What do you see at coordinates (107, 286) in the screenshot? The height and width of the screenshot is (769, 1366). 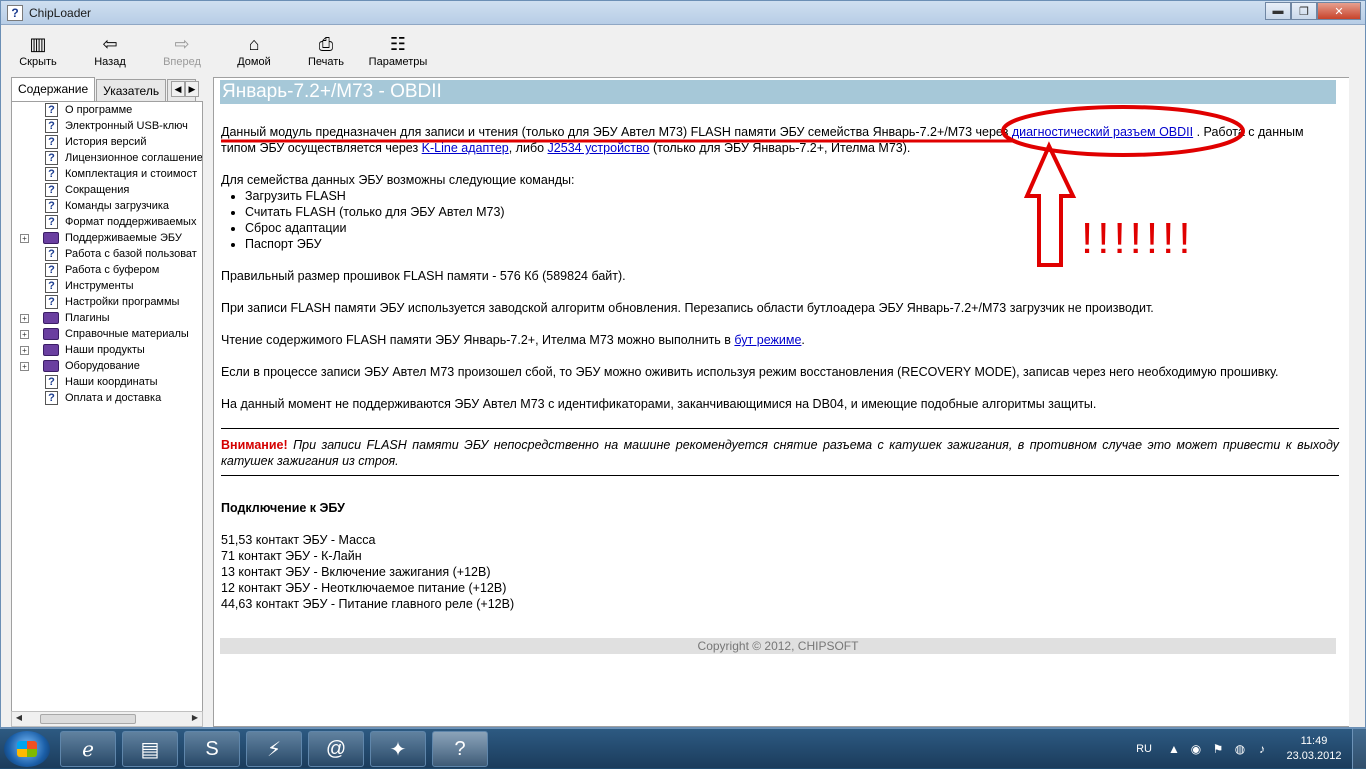 I see `tree-item: ? Инструменты` at bounding box center [107, 286].